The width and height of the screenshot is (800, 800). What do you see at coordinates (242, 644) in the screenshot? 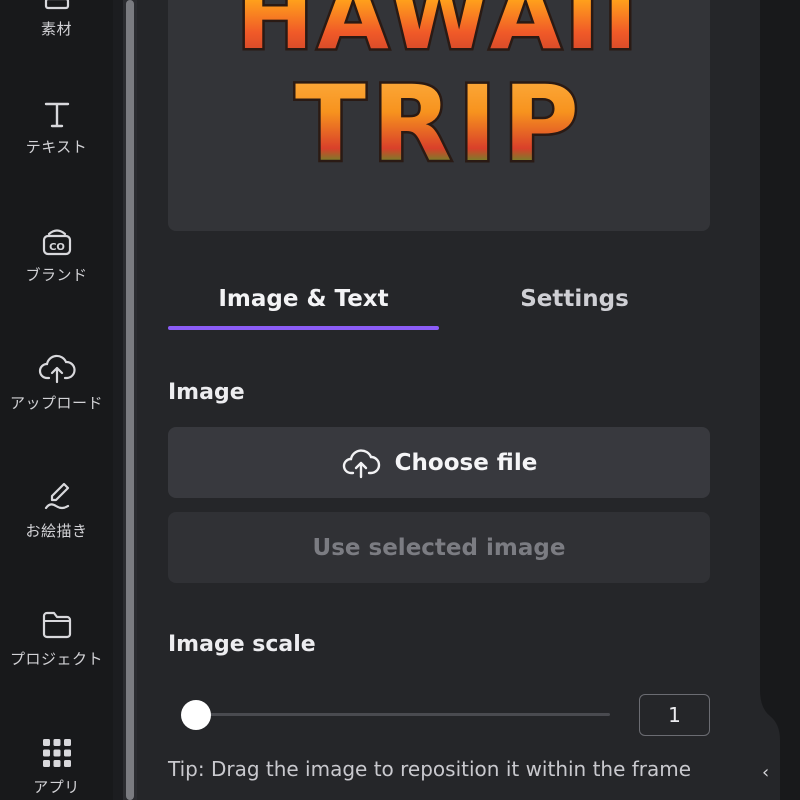
I see `image-scale-label: Image scale` at bounding box center [242, 644].